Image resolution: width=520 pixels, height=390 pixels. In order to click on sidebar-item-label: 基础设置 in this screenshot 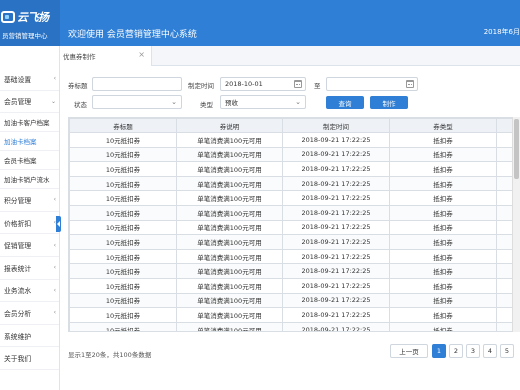, I will do `click(18, 79)`.